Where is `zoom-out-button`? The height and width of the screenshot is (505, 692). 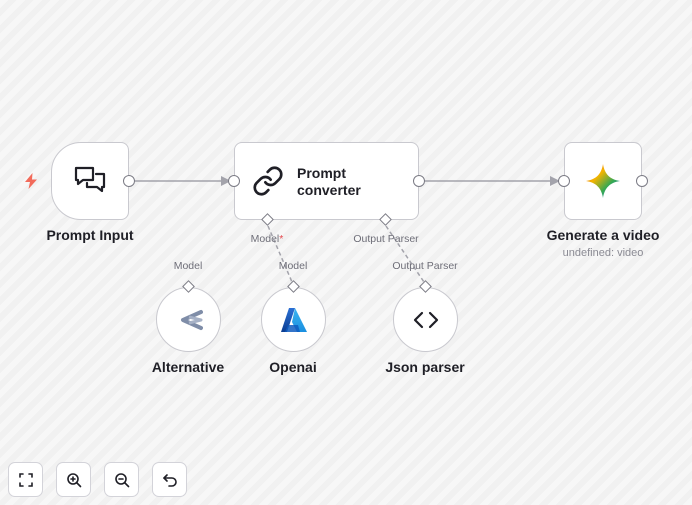 zoom-out-button is located at coordinates (121, 479).